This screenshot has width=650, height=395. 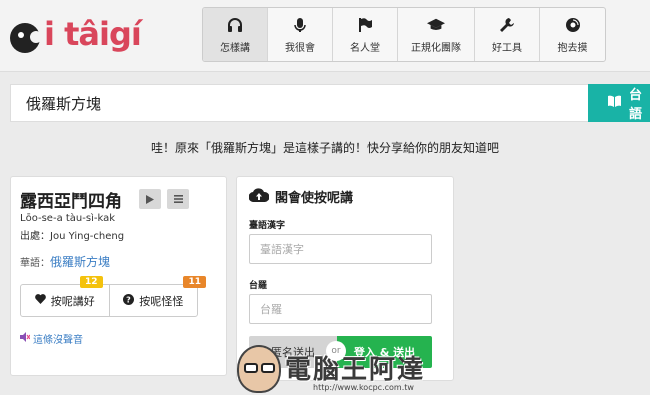 I want to click on mandarin-translation: 華語：俄羅斯方塊, so click(x=65, y=261).